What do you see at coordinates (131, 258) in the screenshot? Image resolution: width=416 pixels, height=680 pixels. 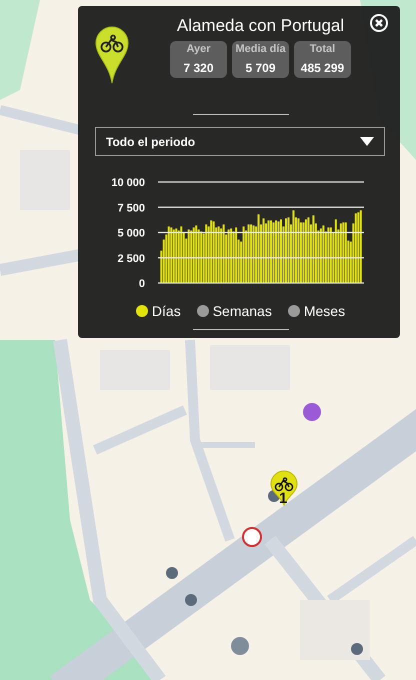 I see `y-axis-label: 2 500` at bounding box center [131, 258].